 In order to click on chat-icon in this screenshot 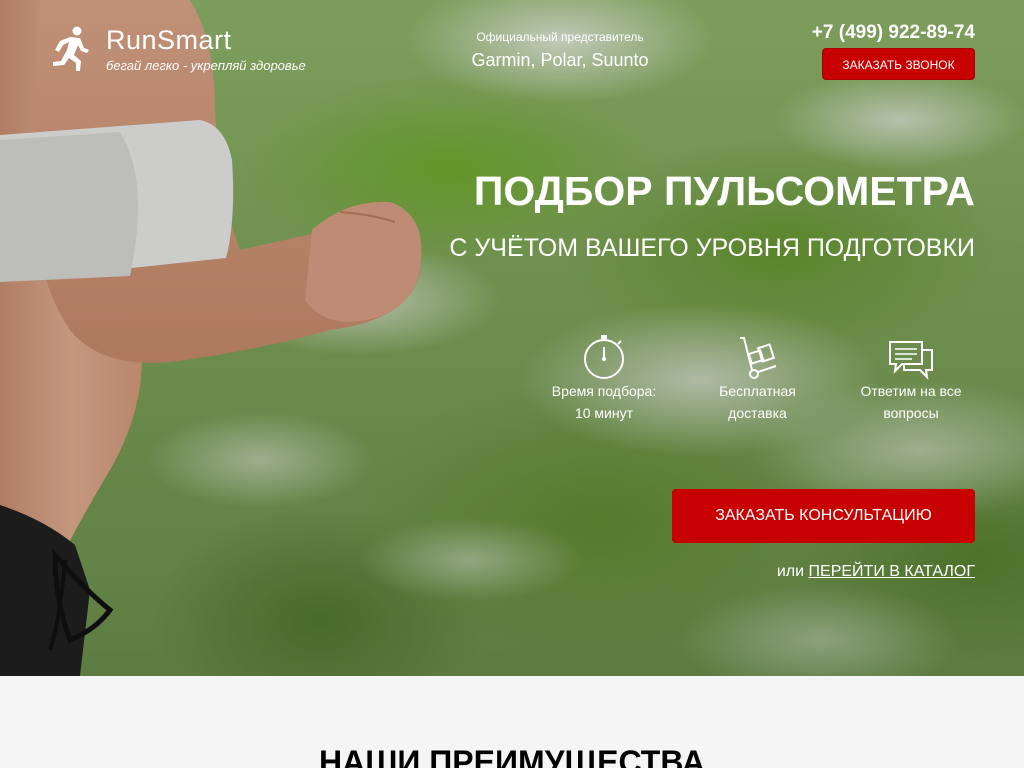, I will do `click(911, 360)`.